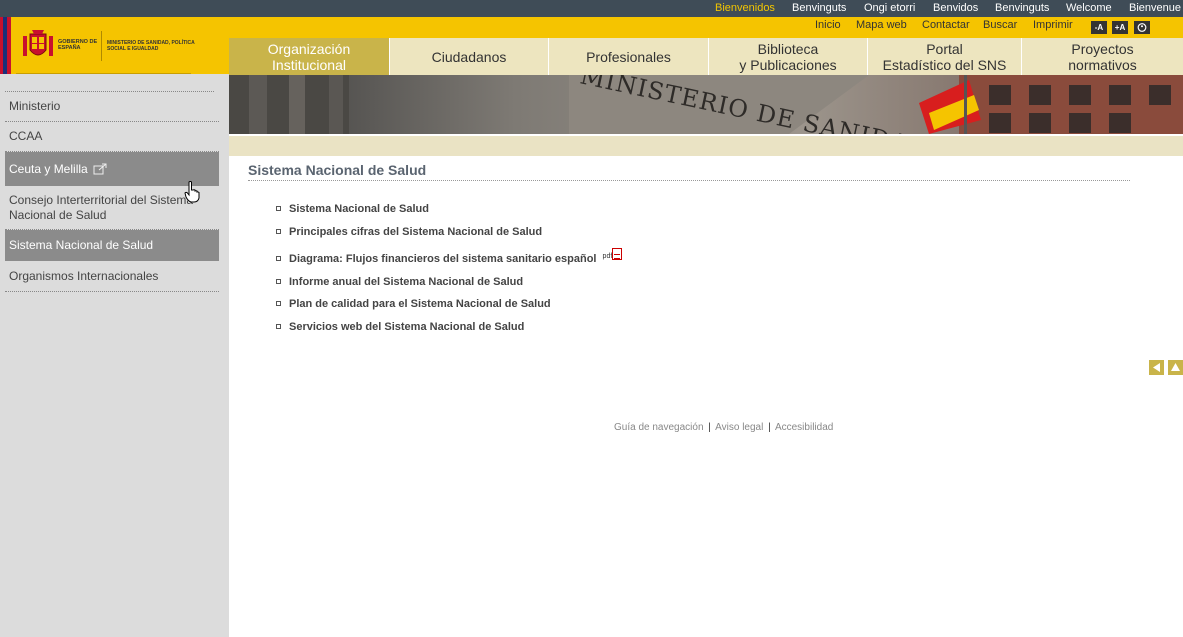 The height and width of the screenshot is (637, 1183). What do you see at coordinates (944, 64) in the screenshot?
I see `tab-label-line2: Estadístico del SNS` at bounding box center [944, 64].